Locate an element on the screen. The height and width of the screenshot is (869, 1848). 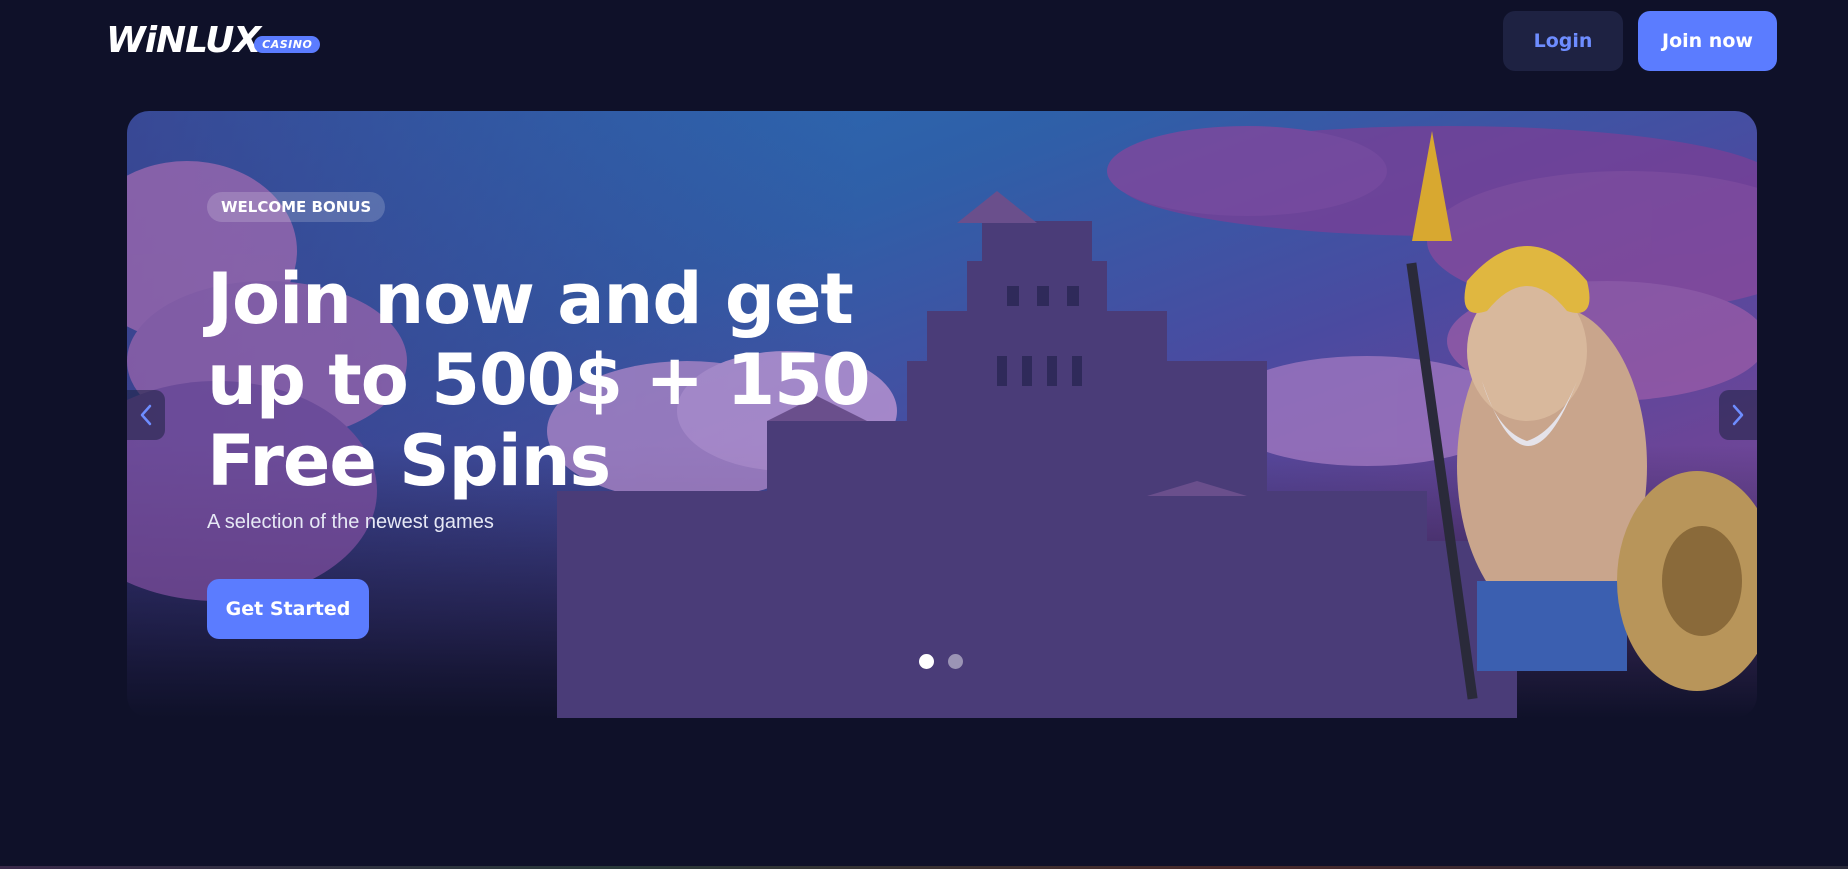
join-now-button: Join now is located at coordinates (1707, 41).